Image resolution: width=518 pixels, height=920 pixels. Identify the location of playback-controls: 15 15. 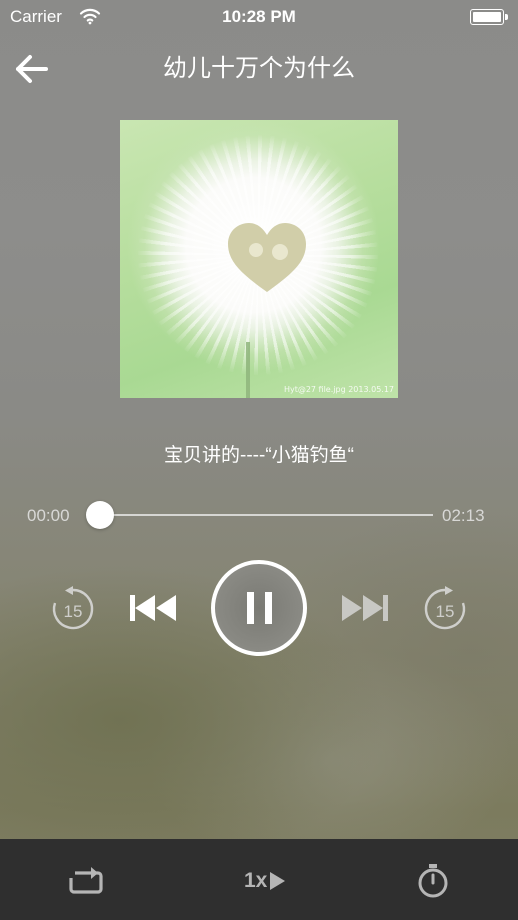
(259, 607).